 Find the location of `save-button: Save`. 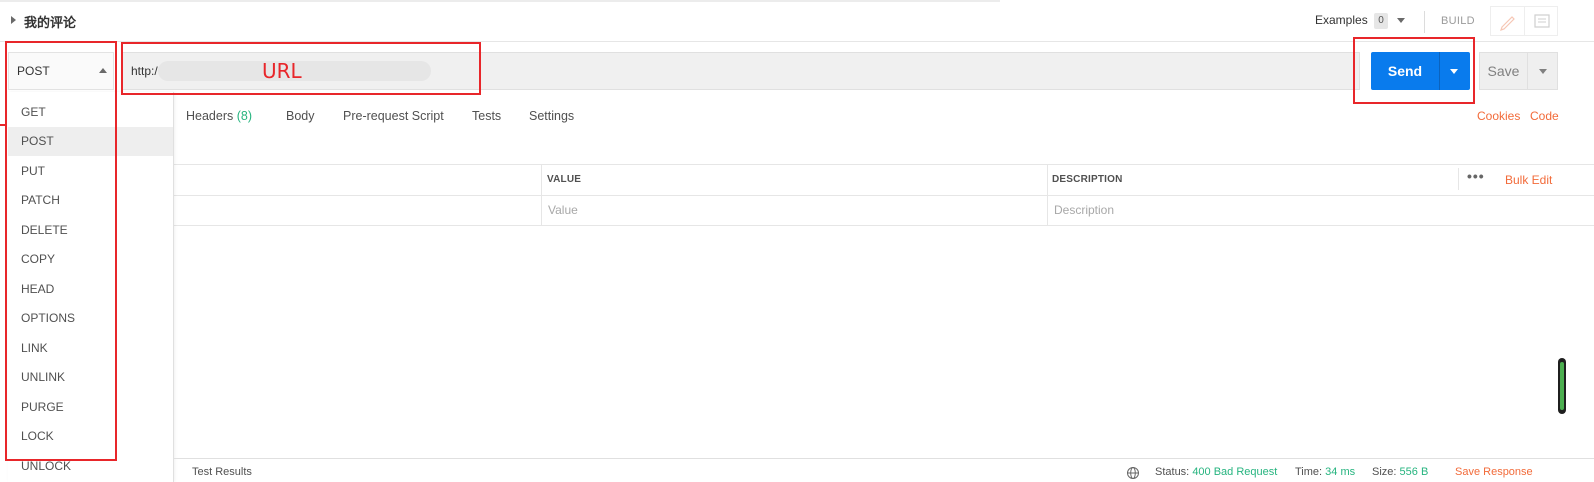

save-button: Save is located at coordinates (1503, 71).